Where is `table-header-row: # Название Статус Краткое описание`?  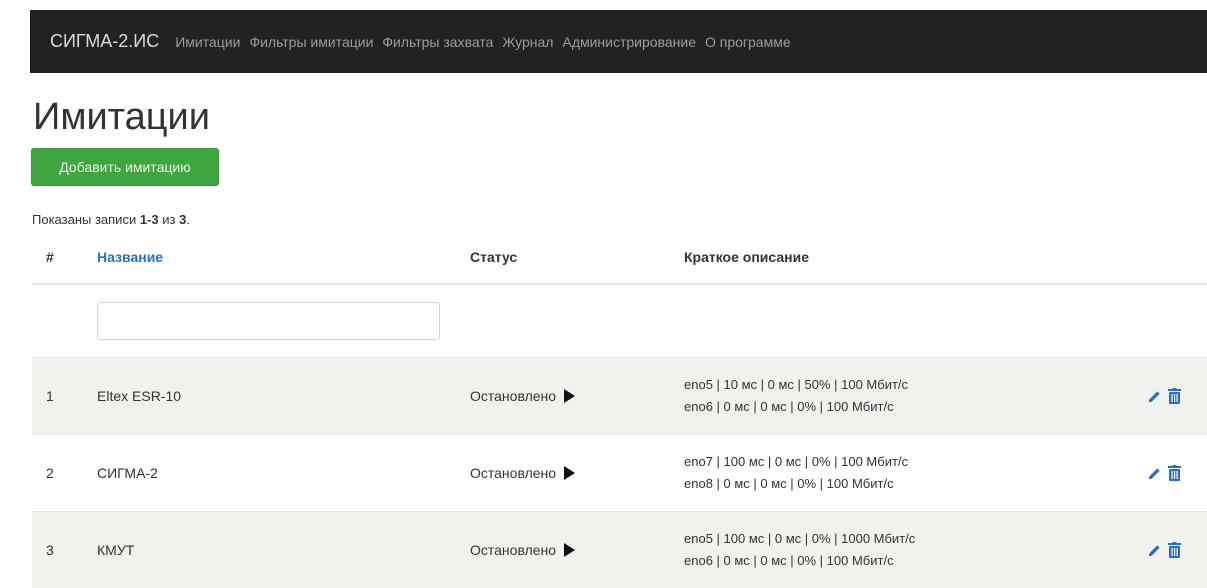
table-header-row: # Название Статус Краткое описание is located at coordinates (619, 257).